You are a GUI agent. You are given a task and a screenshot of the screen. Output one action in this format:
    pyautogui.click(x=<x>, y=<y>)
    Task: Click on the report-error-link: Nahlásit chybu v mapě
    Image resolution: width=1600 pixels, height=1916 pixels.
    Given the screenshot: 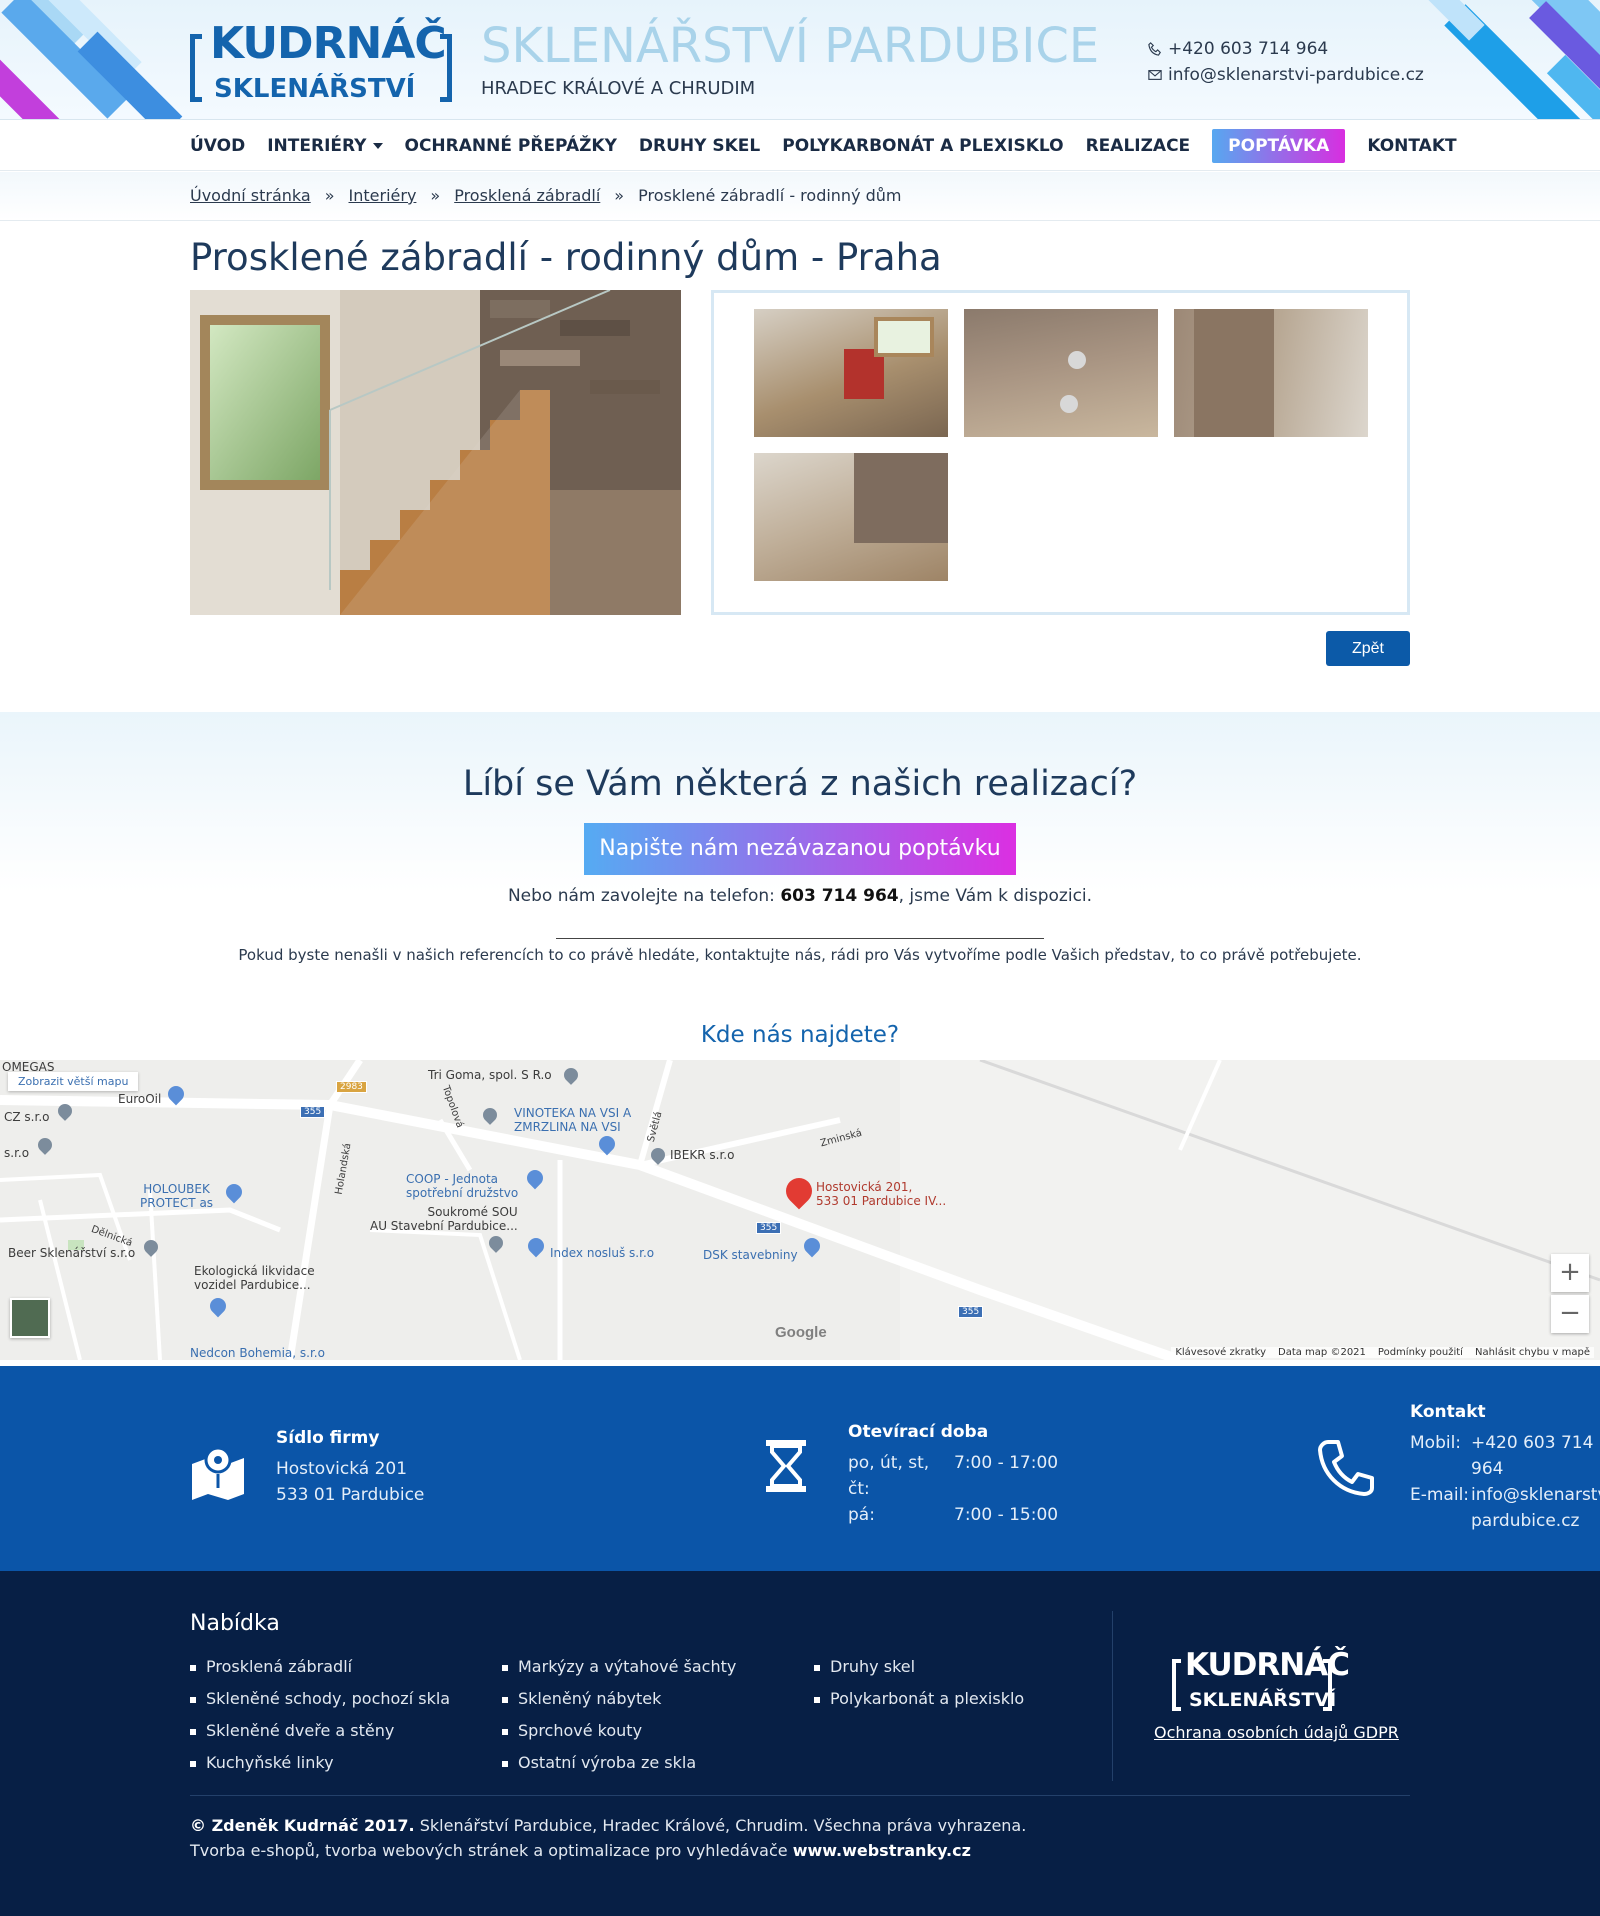 What is the action you would take?
    pyautogui.click(x=1532, y=1352)
    